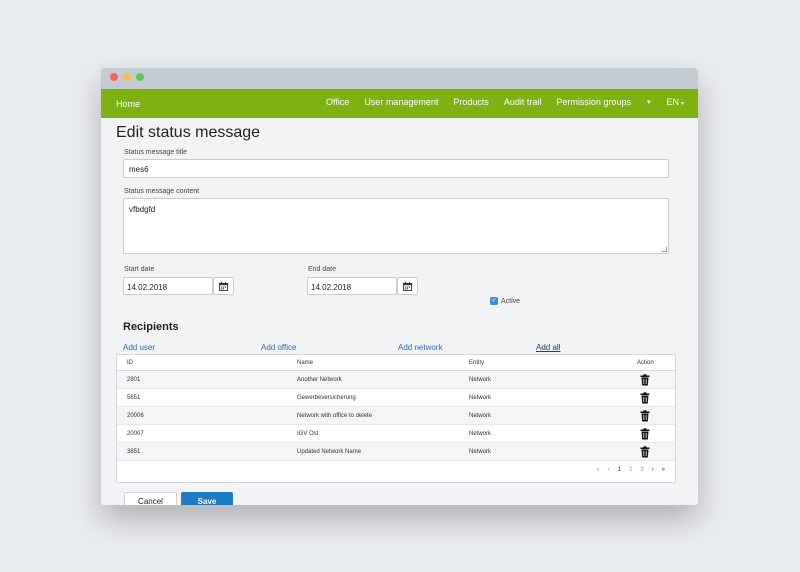 The height and width of the screenshot is (572, 800). I want to click on active-checkbox: ✓, so click(494, 301).